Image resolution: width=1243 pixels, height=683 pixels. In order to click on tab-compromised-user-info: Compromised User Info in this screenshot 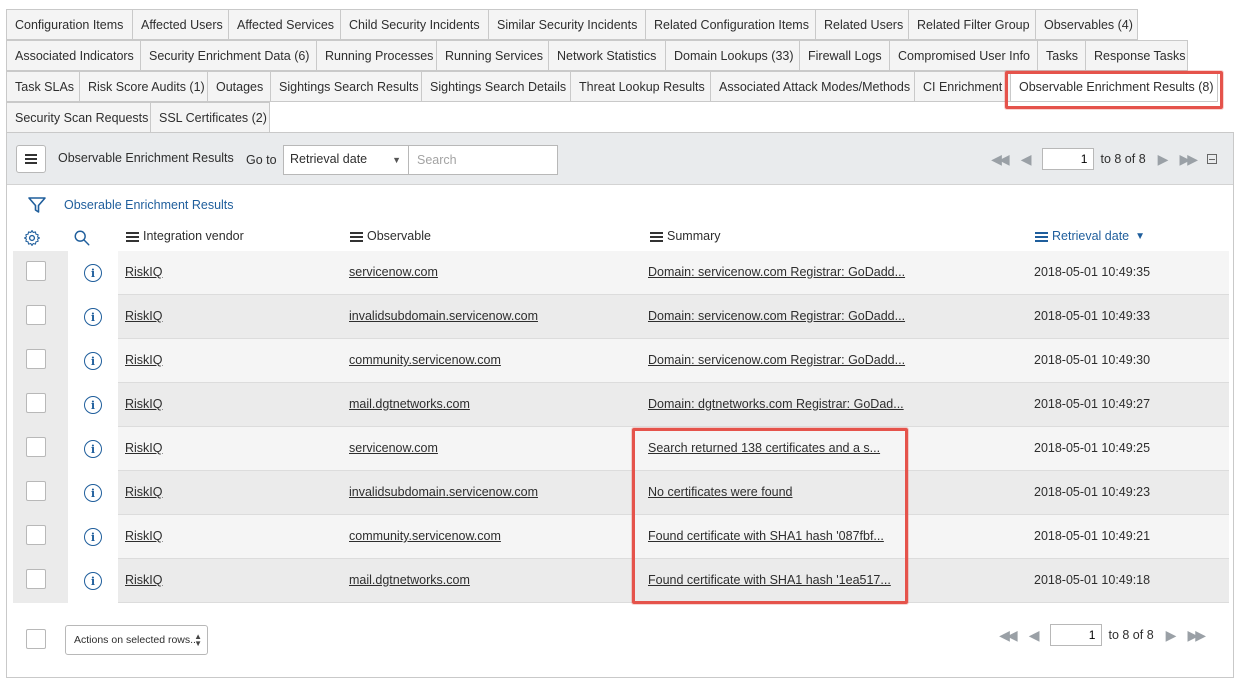, I will do `click(963, 55)`.